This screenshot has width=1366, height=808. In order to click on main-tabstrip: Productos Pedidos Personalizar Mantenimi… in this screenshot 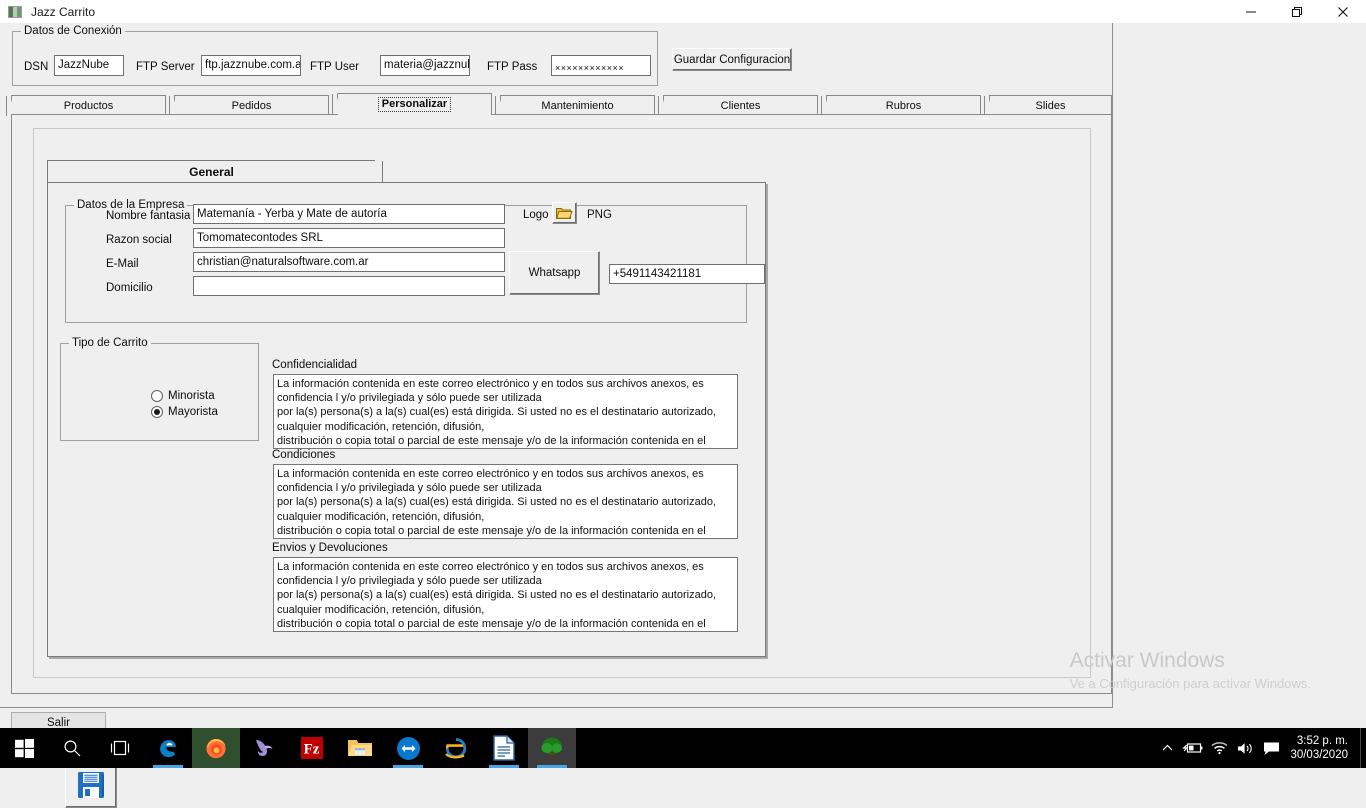, I will do `click(561, 105)`.